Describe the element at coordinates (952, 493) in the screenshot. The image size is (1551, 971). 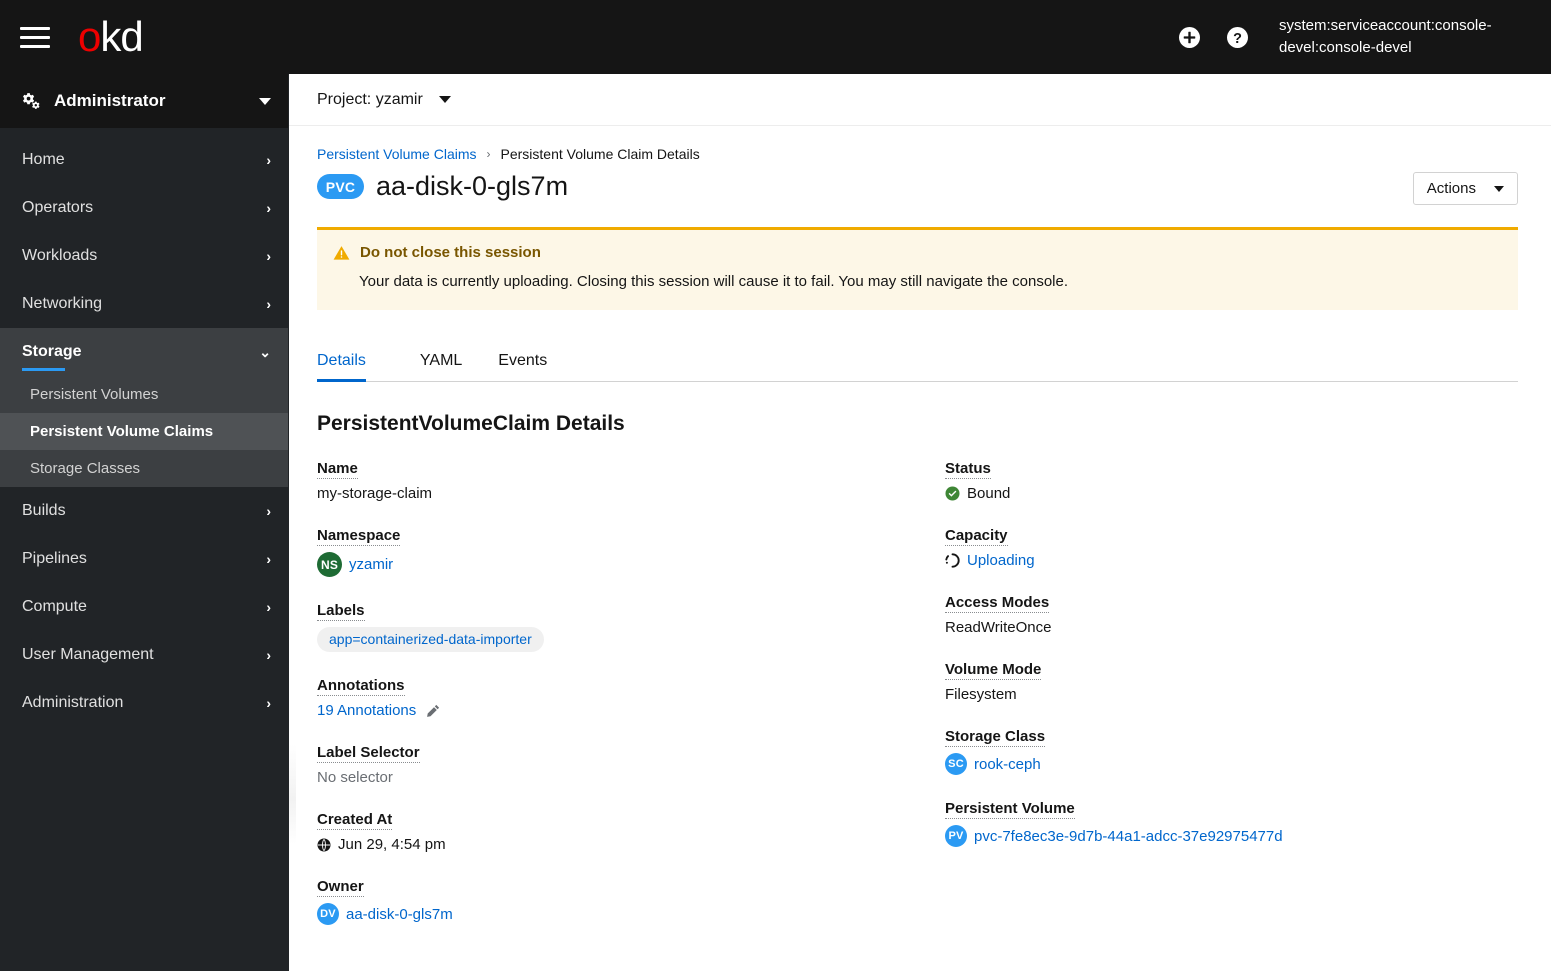
I see `check-circle-icon` at that location.